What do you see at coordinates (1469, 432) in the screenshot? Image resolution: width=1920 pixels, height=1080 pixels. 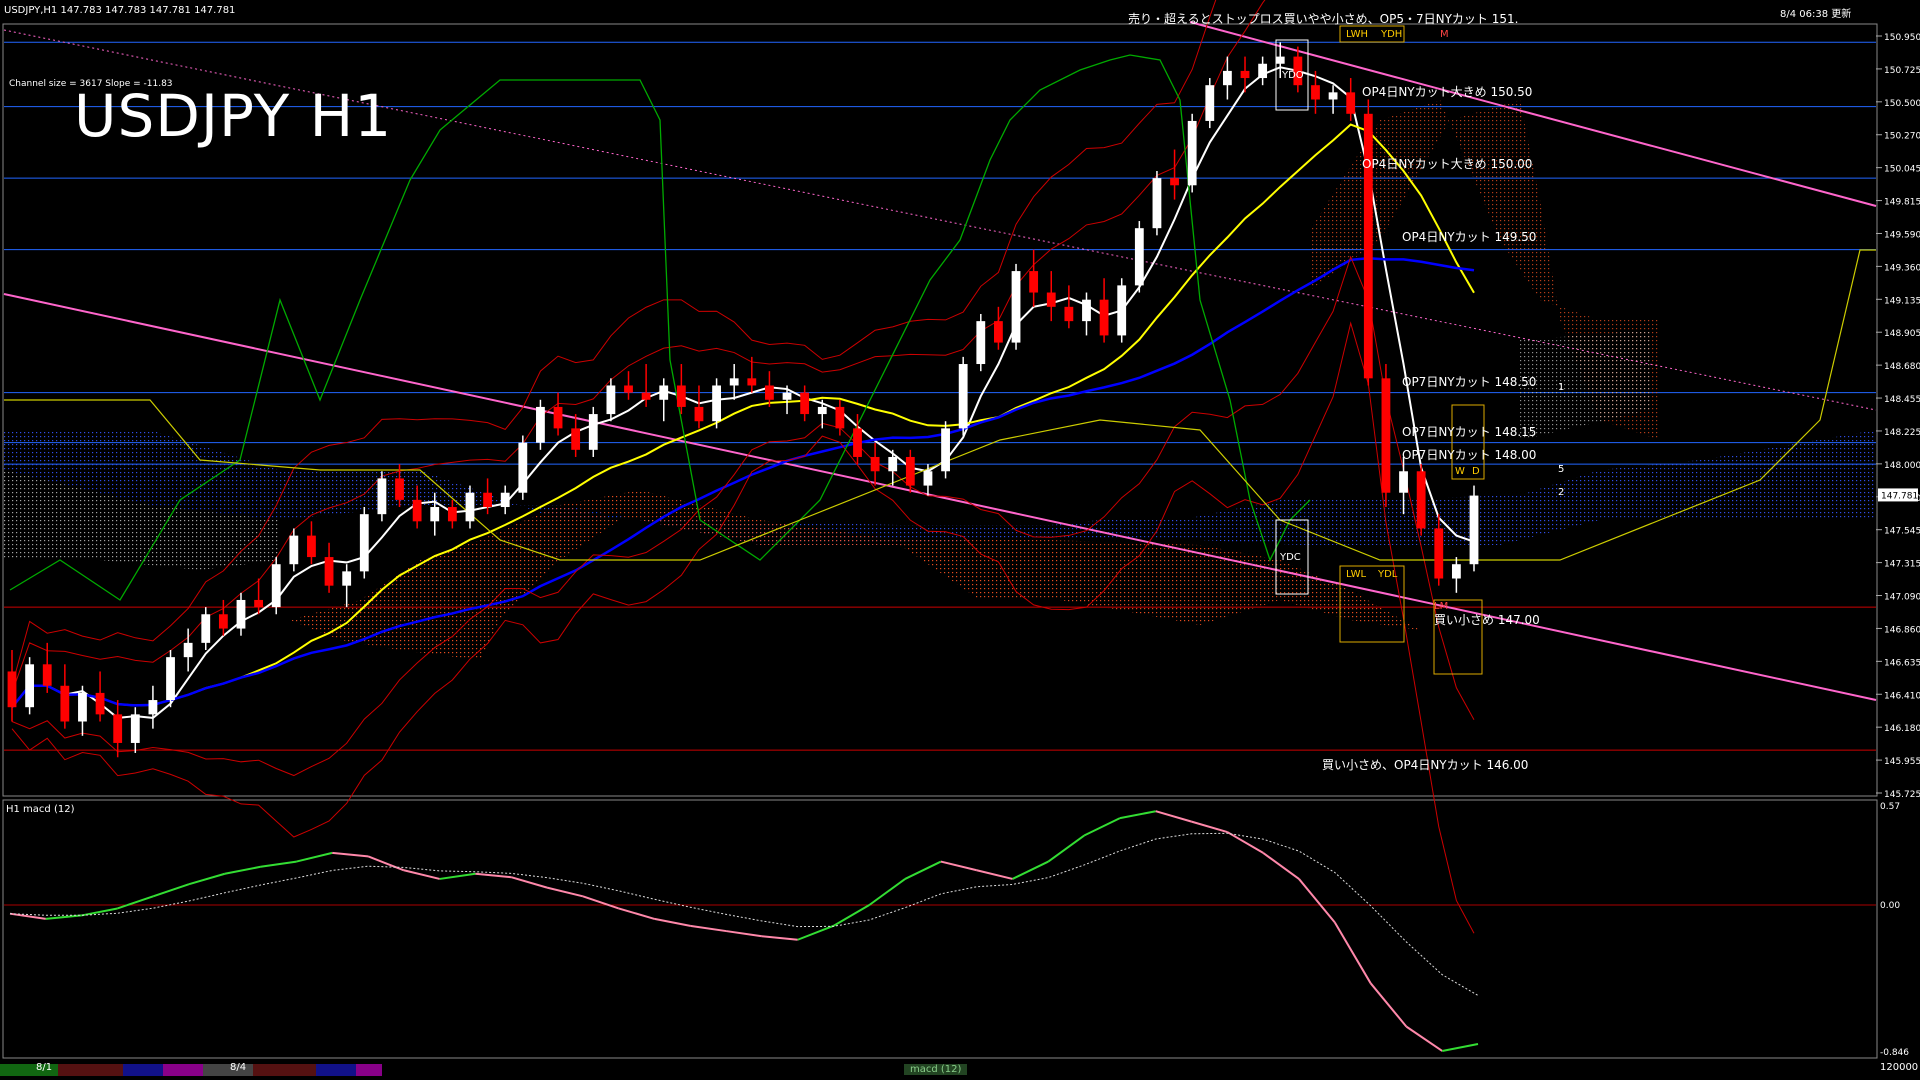 I see `annotation-op7-148-15: OP7日NYカット 148.15` at bounding box center [1469, 432].